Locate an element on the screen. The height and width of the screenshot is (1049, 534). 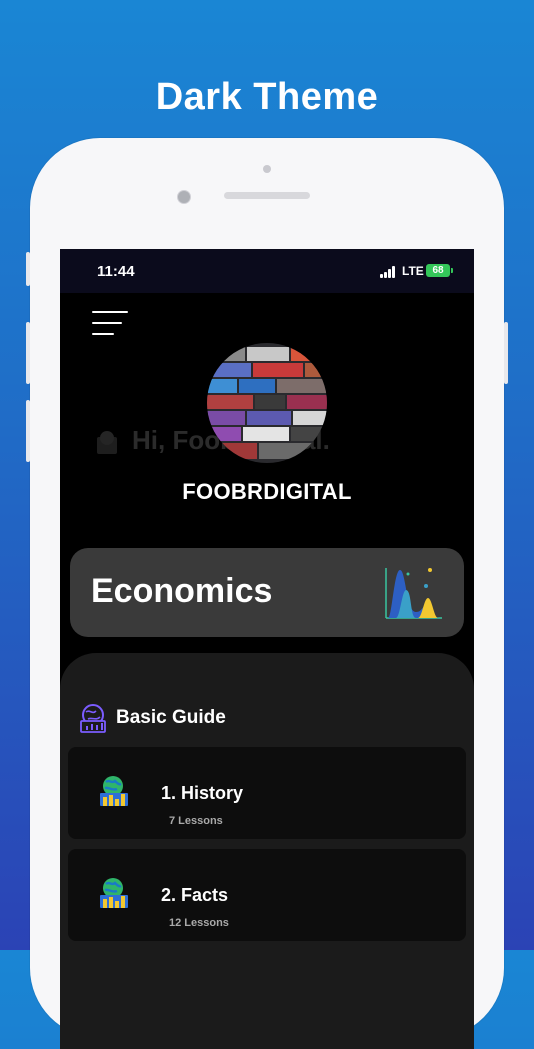
lesson-count: 7 Lessons is located at coordinates (196, 821).